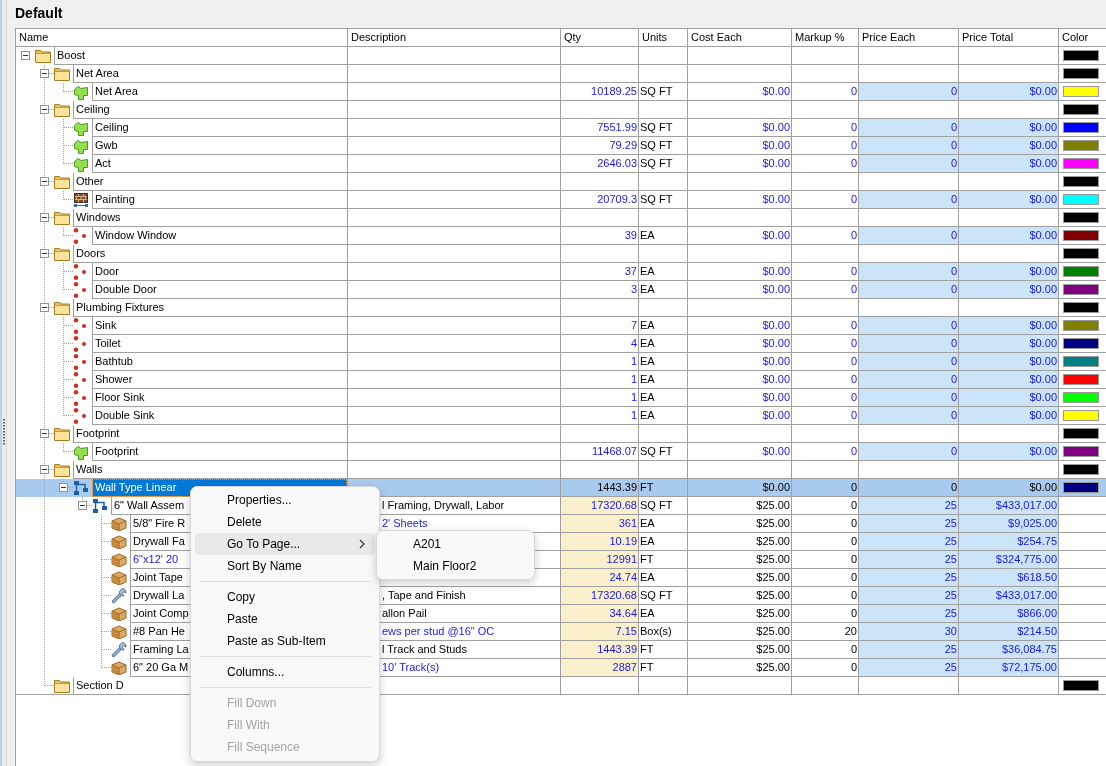 The image size is (1106, 766). Describe the element at coordinates (739, 596) in the screenshot. I see `cost-each-cell: $25.00` at that location.